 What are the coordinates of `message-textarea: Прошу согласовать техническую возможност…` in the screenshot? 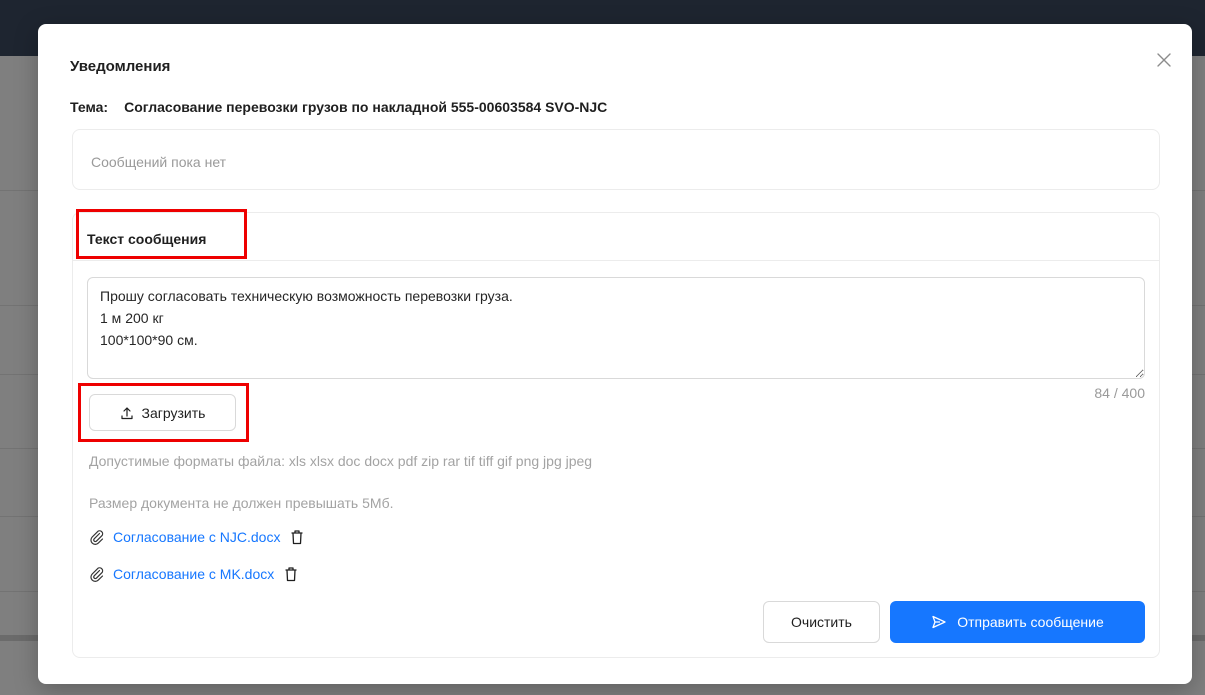 It's located at (616, 328).